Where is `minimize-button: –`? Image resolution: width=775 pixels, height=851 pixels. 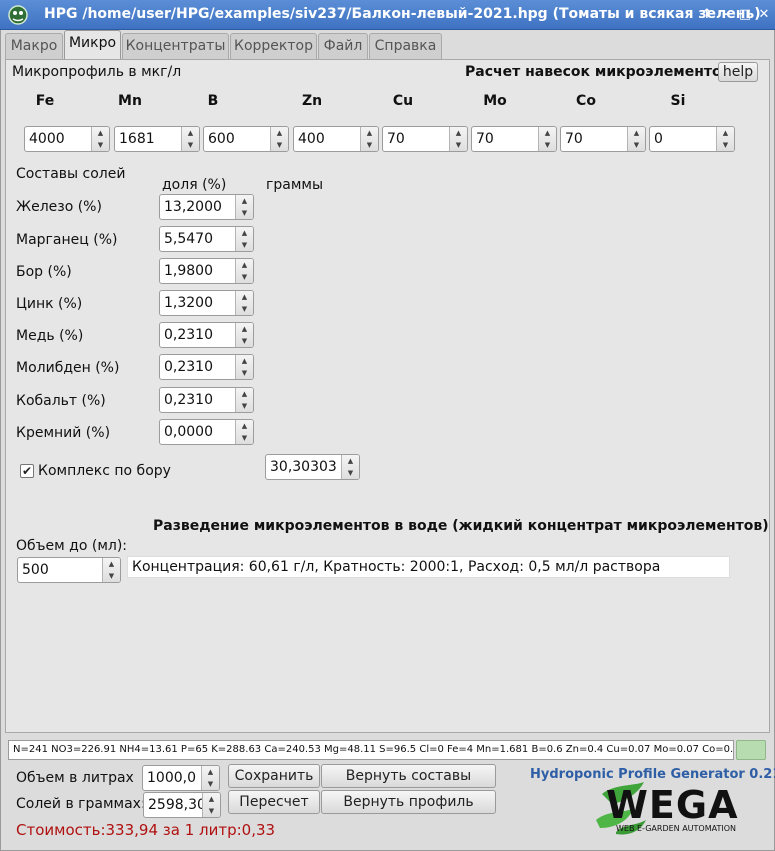 minimize-button: – is located at coordinates (726, 15).